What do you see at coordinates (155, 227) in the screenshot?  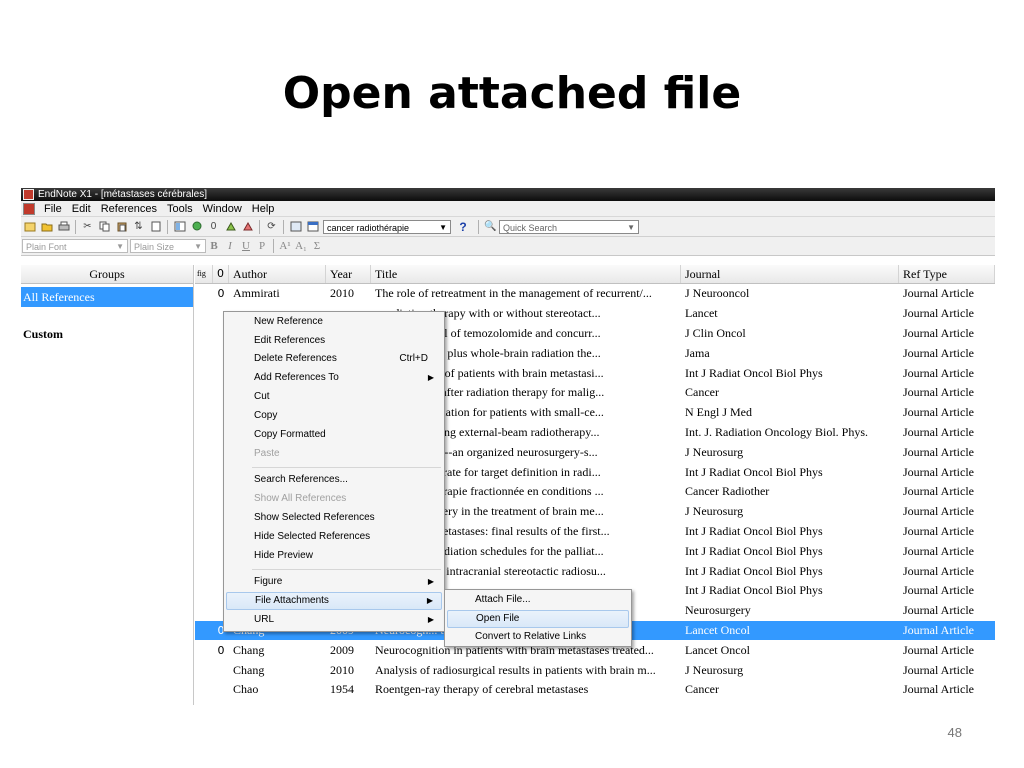 I see `find-icon` at bounding box center [155, 227].